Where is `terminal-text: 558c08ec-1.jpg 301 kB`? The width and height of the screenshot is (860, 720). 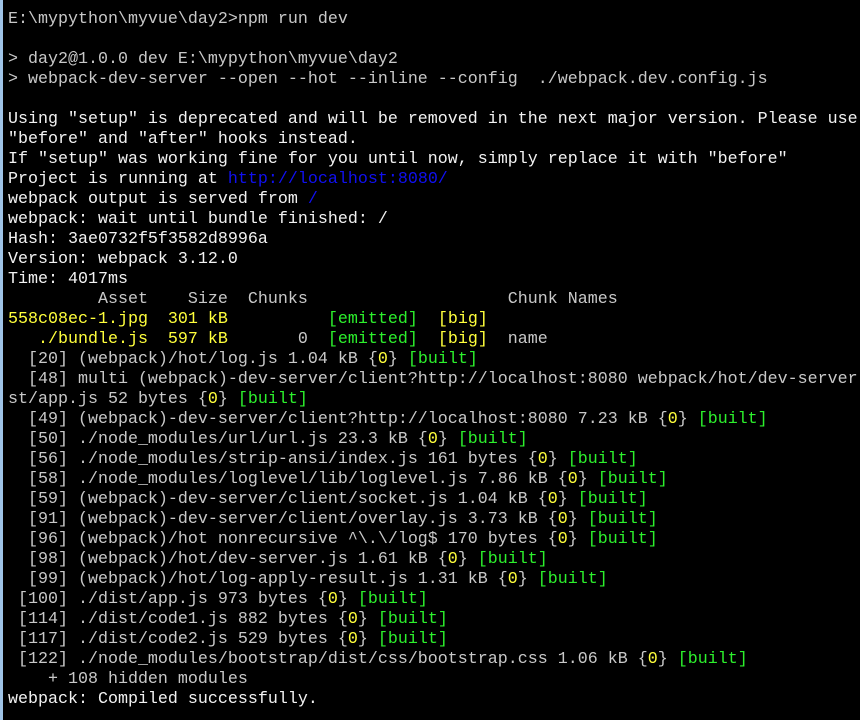 terminal-text: 558c08ec-1.jpg 301 kB is located at coordinates (118, 319).